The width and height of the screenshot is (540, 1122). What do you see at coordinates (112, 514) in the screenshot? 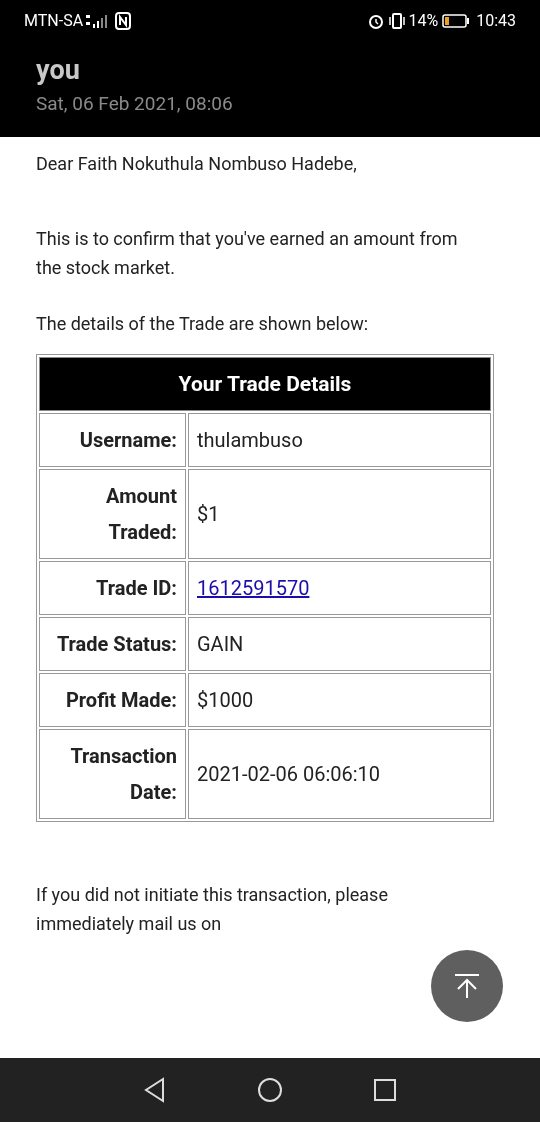
I see `label-cell: Amount Traded:` at bounding box center [112, 514].